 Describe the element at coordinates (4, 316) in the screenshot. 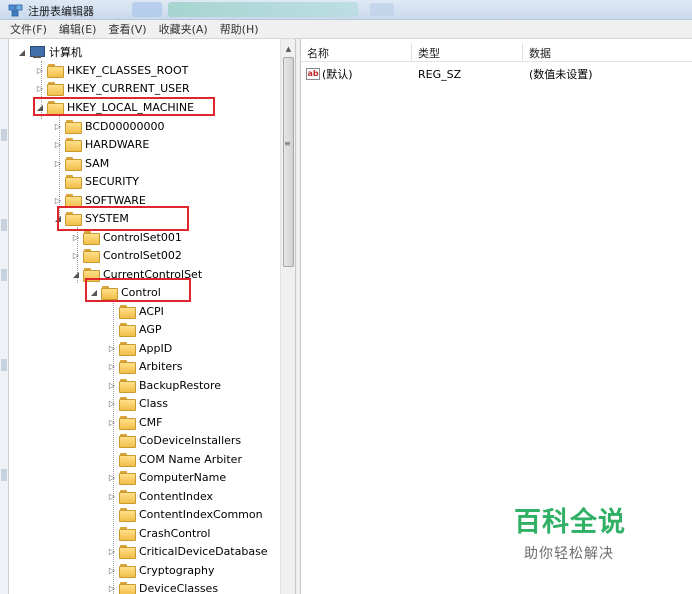

I see `background-window-edge` at that location.